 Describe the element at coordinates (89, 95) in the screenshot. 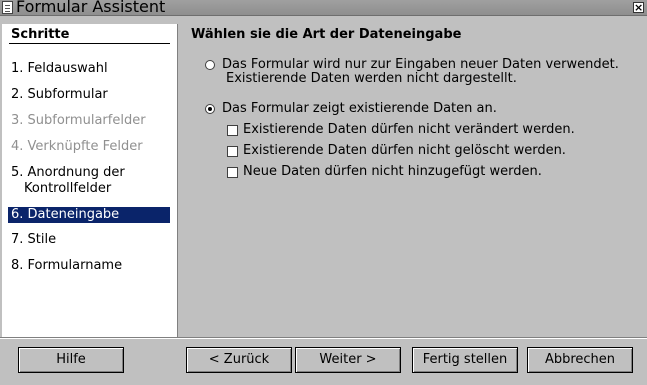

I see `step-subformular: 2. Subformular` at that location.